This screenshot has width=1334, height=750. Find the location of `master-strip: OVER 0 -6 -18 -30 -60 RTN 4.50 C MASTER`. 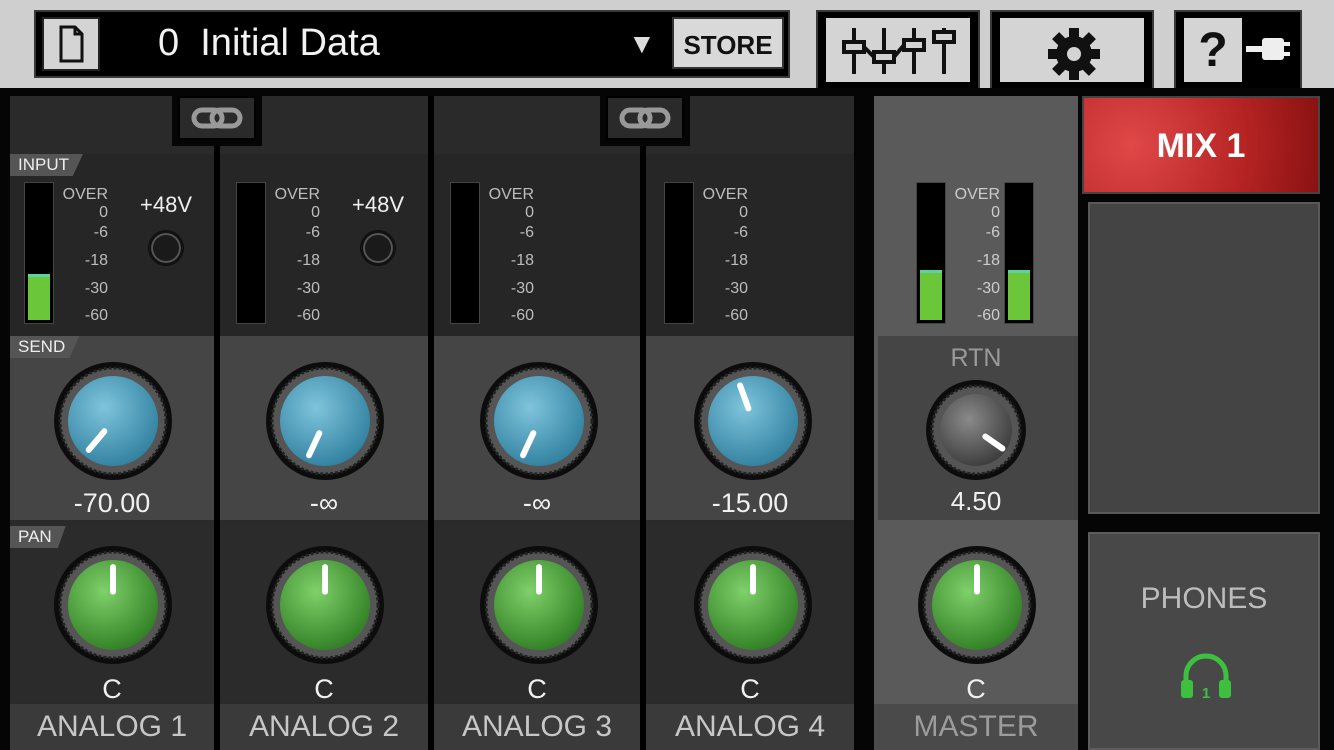

master-strip: OVER 0 -6 -18 -30 -60 RTN 4.50 C MASTER is located at coordinates (976, 423).